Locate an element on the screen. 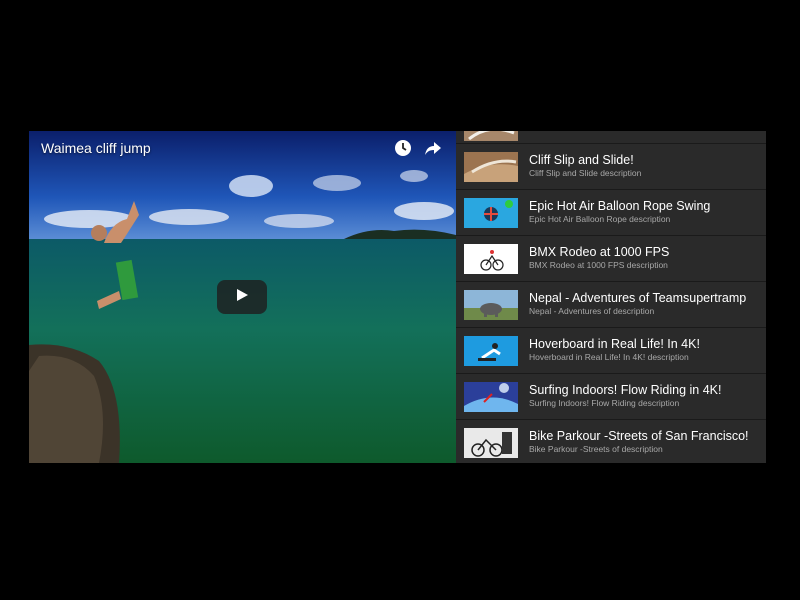  item-description: Cliff Slip and Slide description is located at coordinates (585, 173).